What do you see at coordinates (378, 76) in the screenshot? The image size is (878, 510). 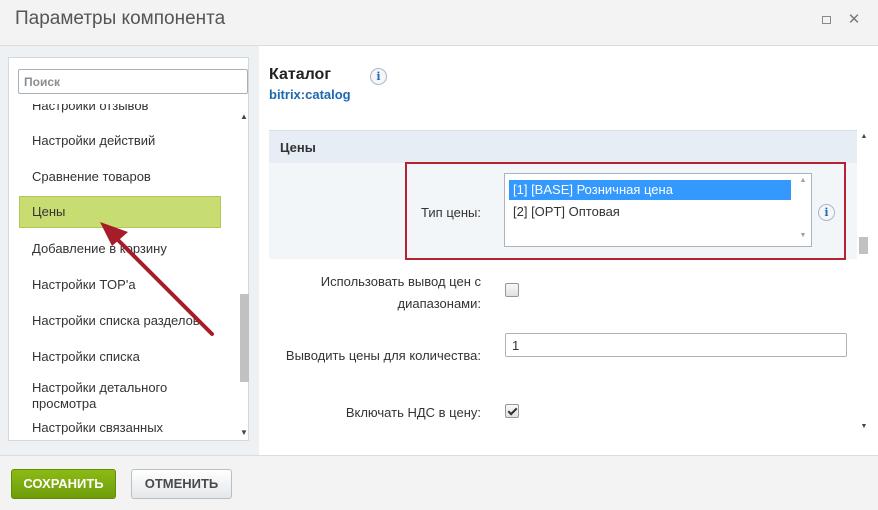 I see `info-icon: i` at bounding box center [378, 76].